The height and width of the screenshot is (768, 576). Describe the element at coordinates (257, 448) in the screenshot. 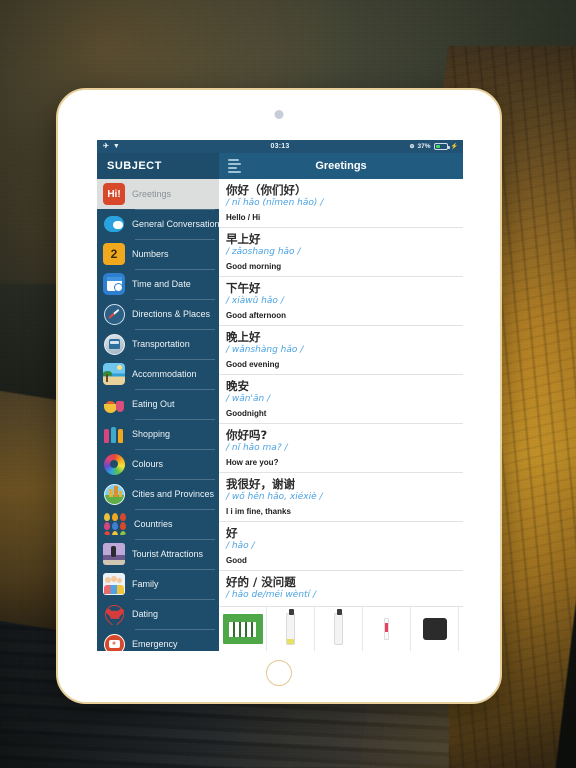

I see `phrase-pinyin: / nǐ hǎo ma? /` at that location.